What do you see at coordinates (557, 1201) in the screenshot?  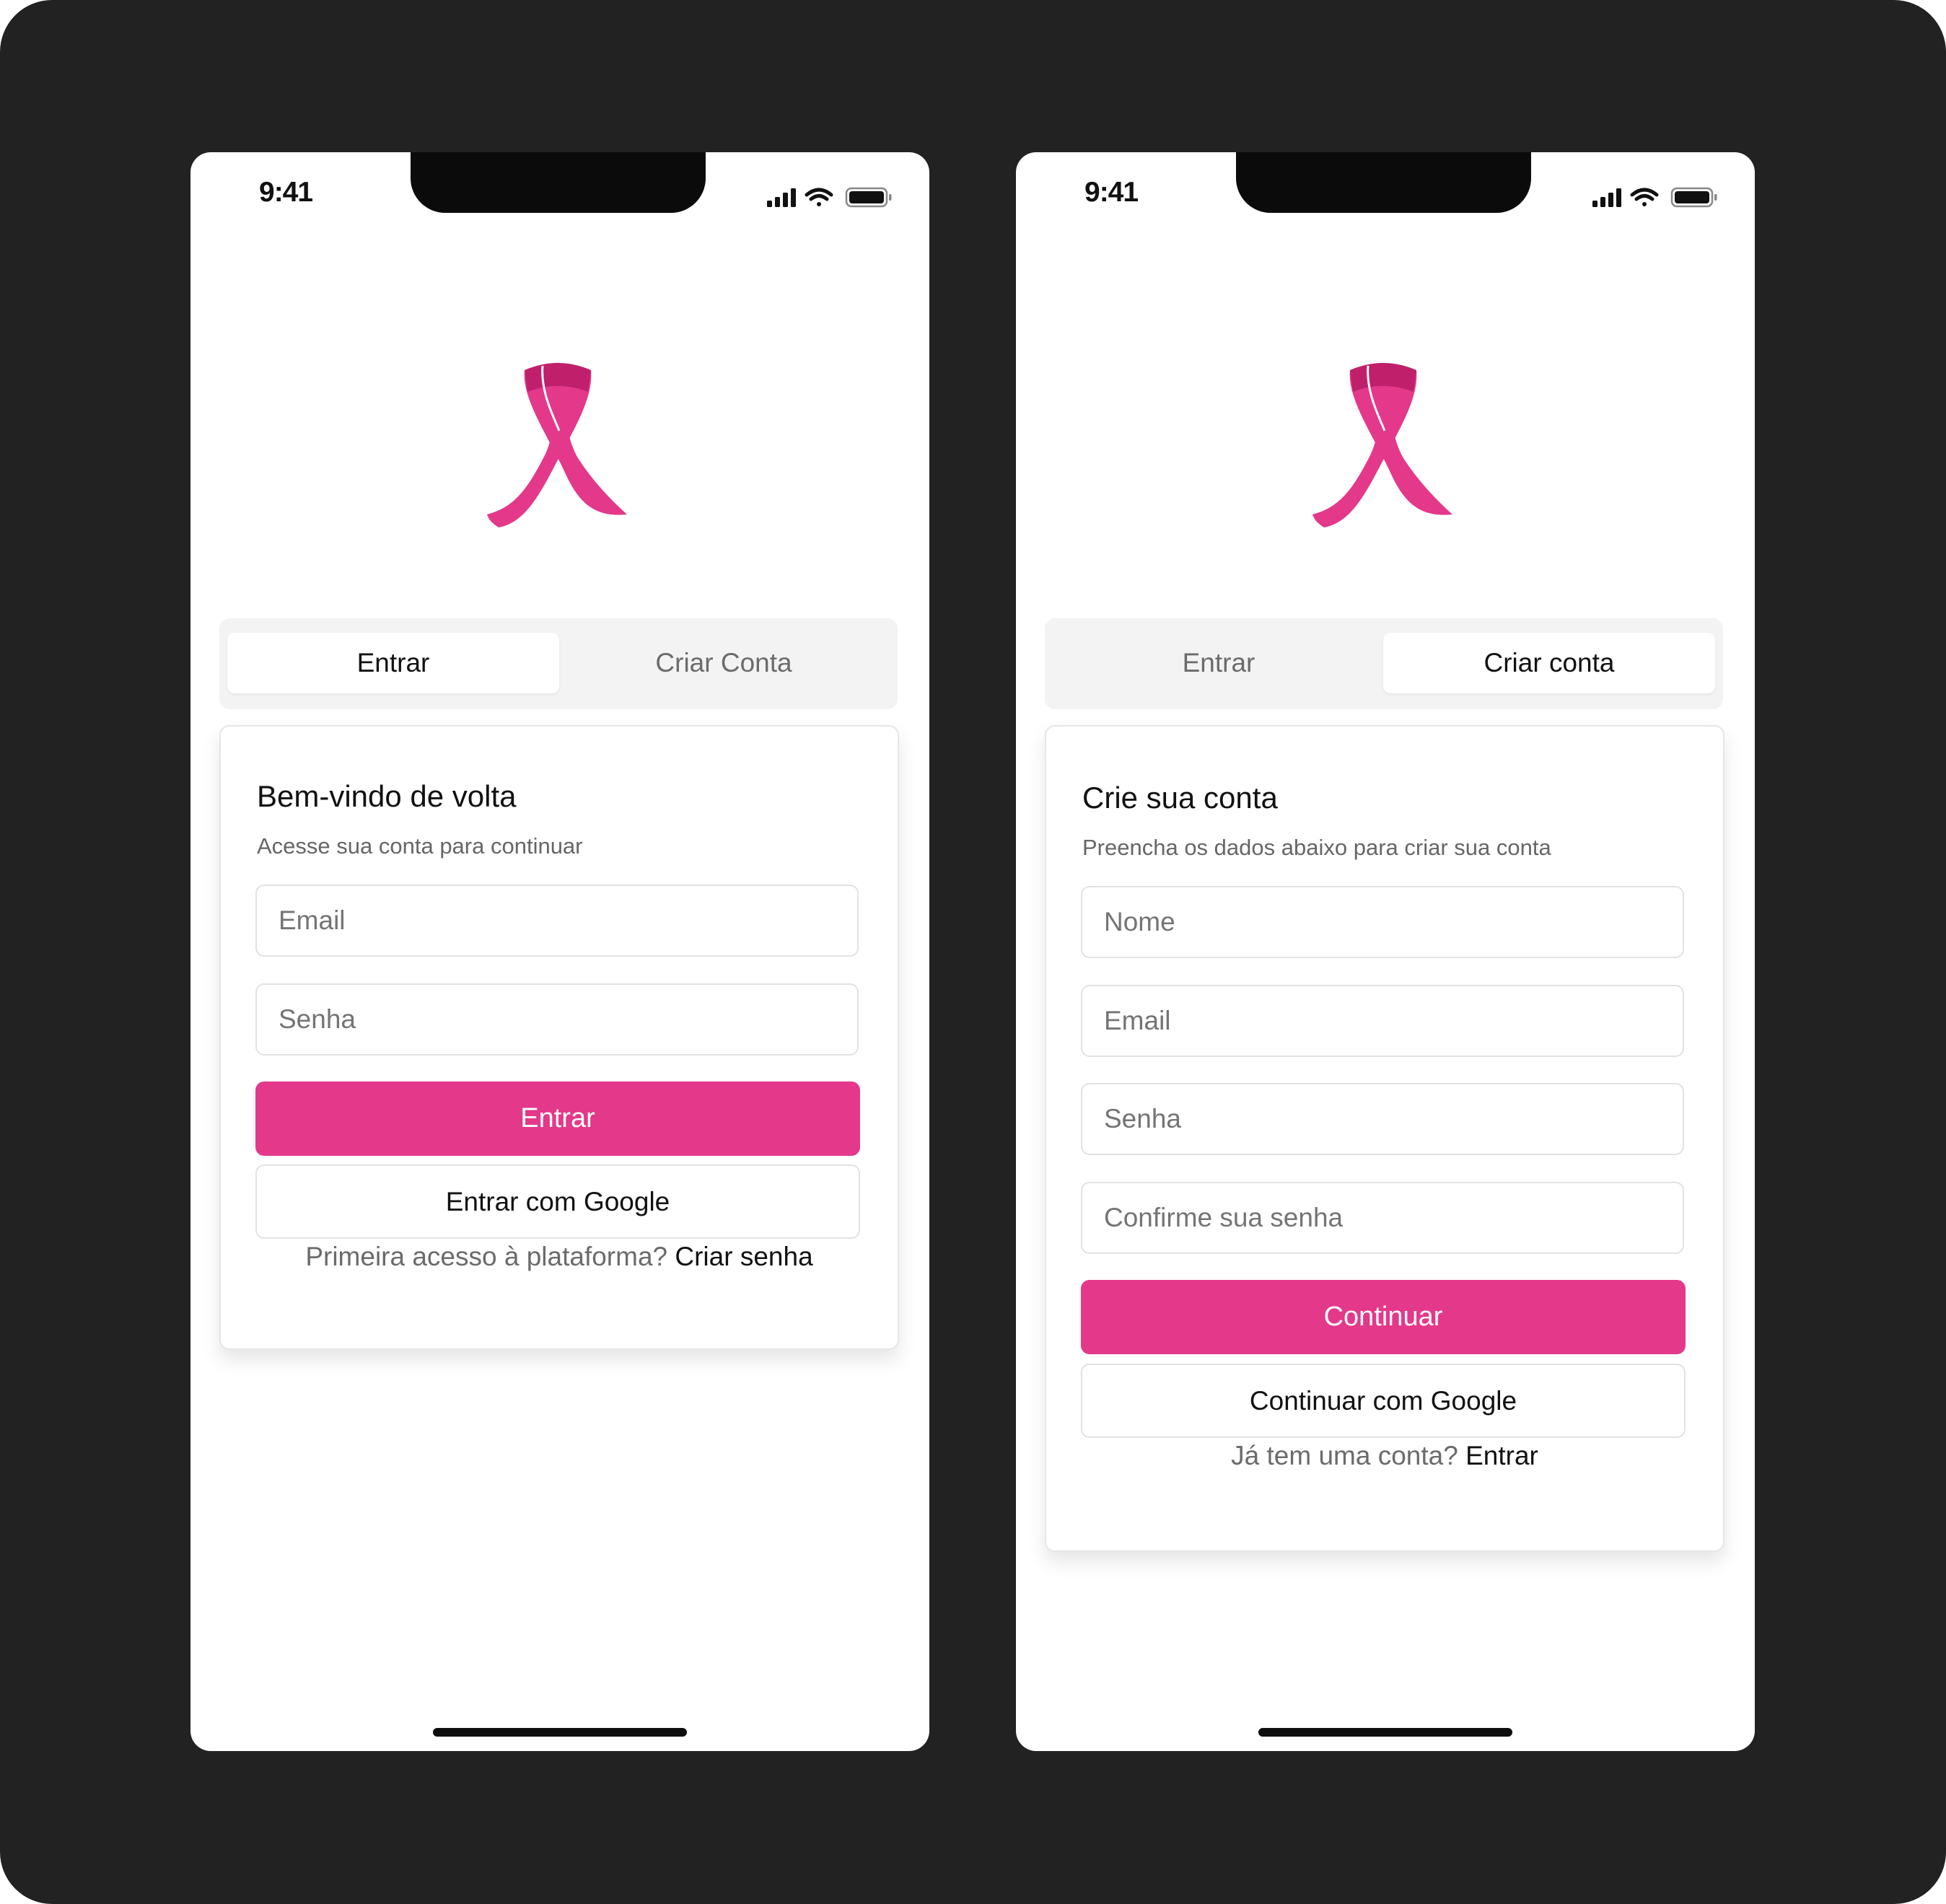 I see `google-login-button: Entrar com Google` at bounding box center [557, 1201].